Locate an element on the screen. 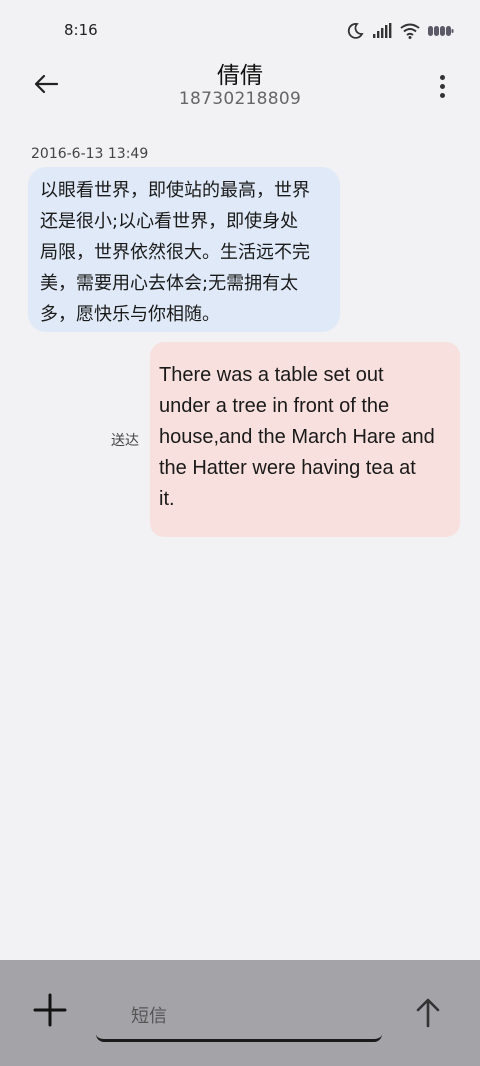 This screenshot has height=1066, width=480. message-line: it. is located at coordinates (167, 499).